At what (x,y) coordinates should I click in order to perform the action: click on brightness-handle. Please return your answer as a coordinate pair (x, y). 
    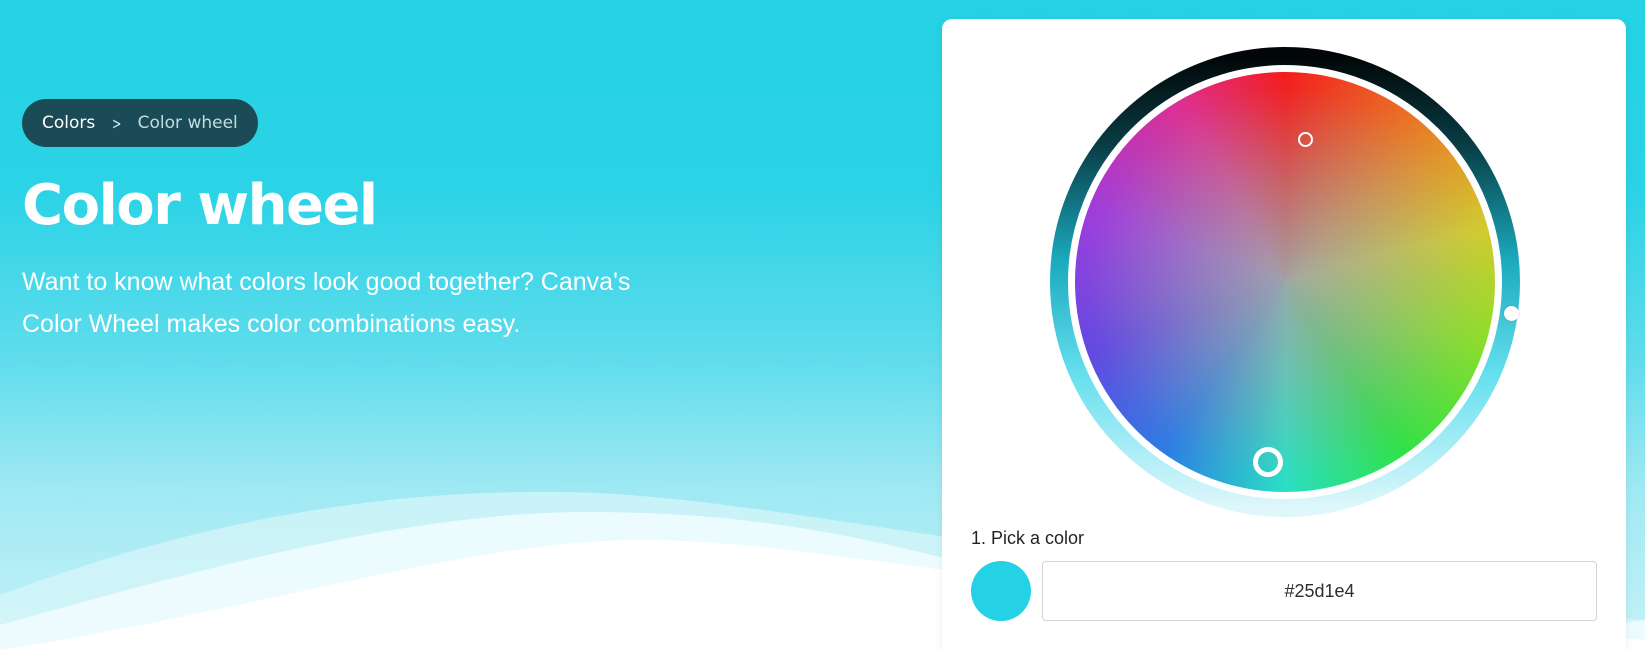
    Looking at the image, I should click on (1511, 313).